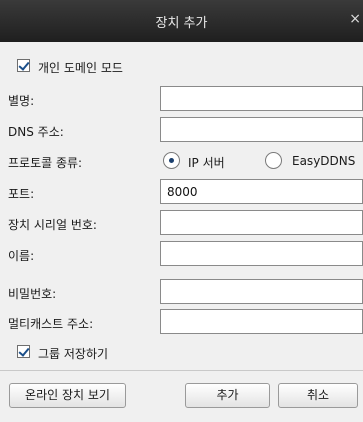 This screenshot has width=363, height=422. What do you see at coordinates (261, 253) in the screenshot?
I see `name-input` at bounding box center [261, 253].